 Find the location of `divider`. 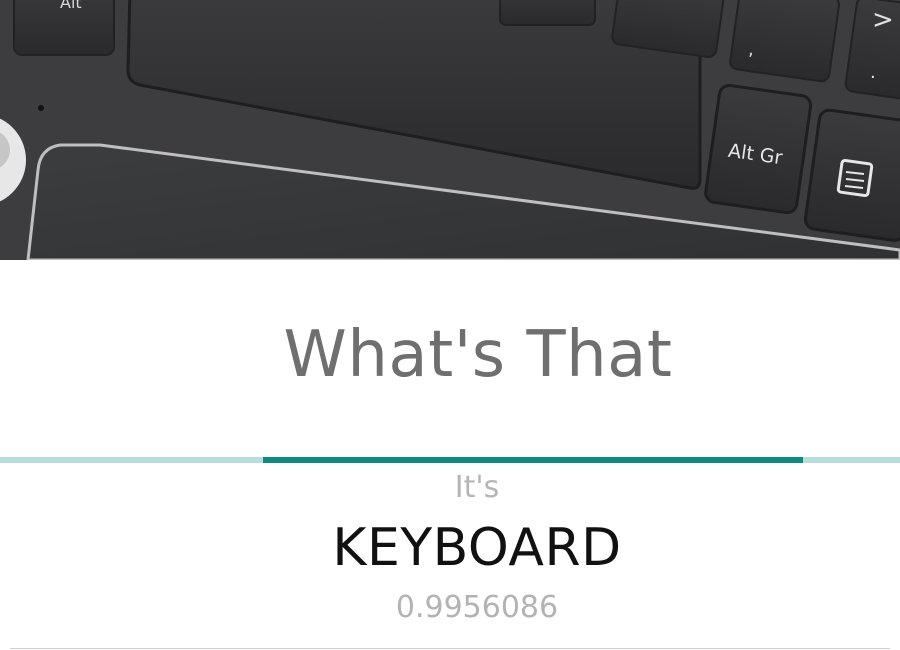

divider is located at coordinates (450, 648).